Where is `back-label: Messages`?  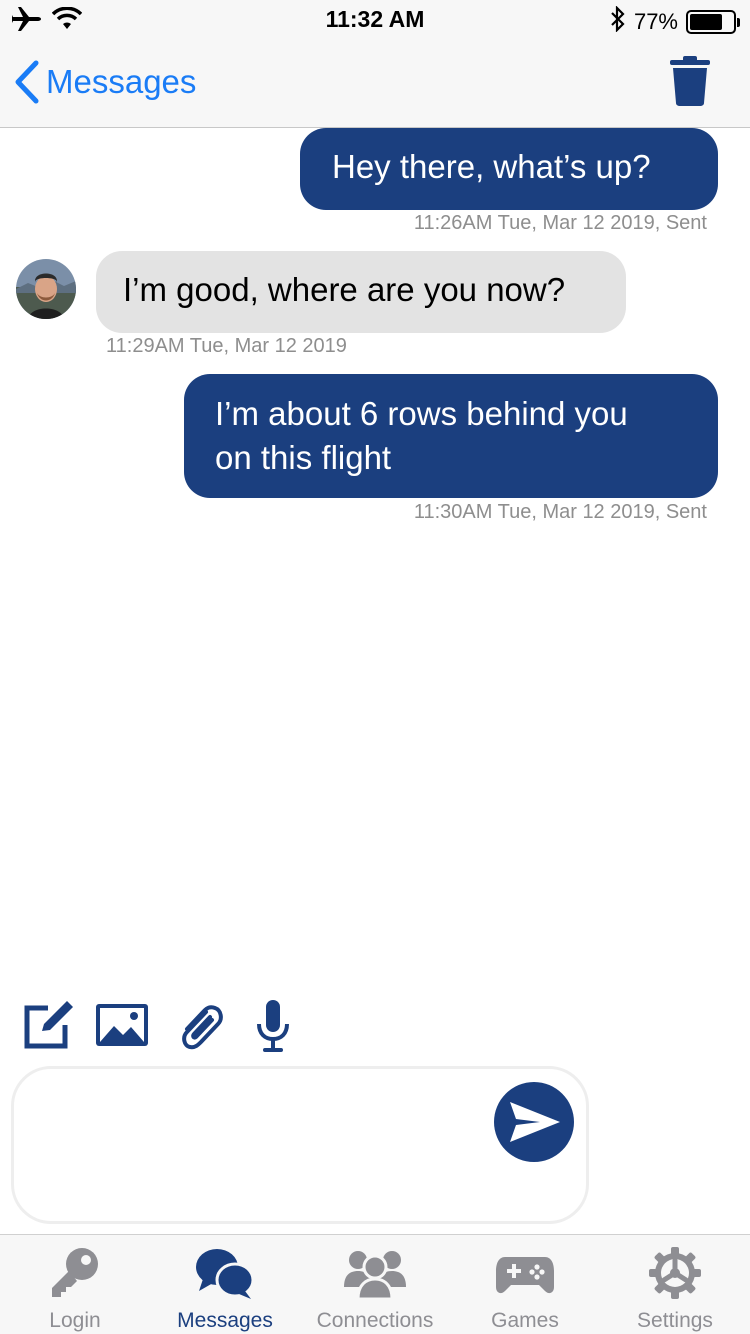 back-label: Messages is located at coordinates (121, 81).